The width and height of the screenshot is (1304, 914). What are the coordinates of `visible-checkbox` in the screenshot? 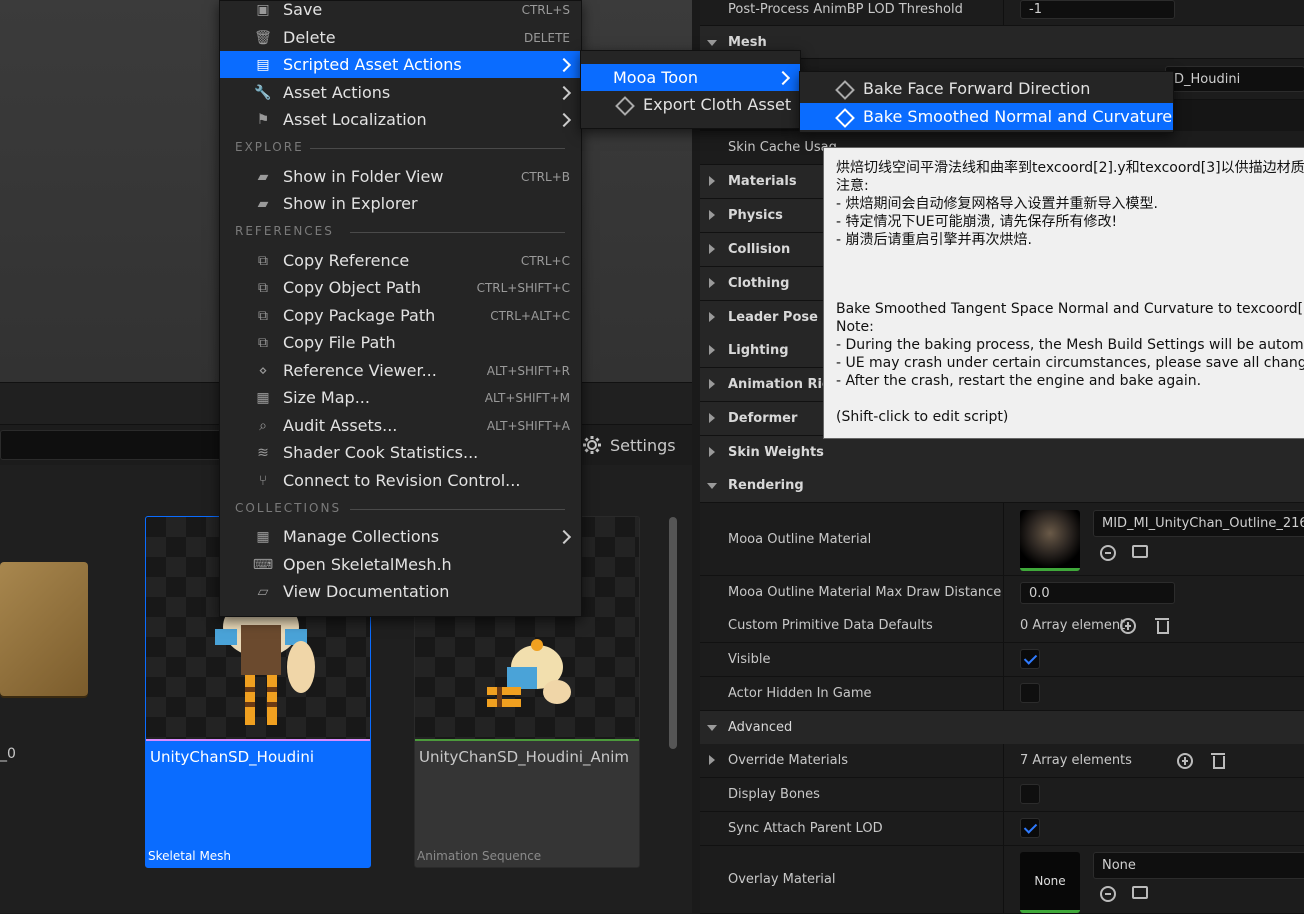 It's located at (1030, 659).